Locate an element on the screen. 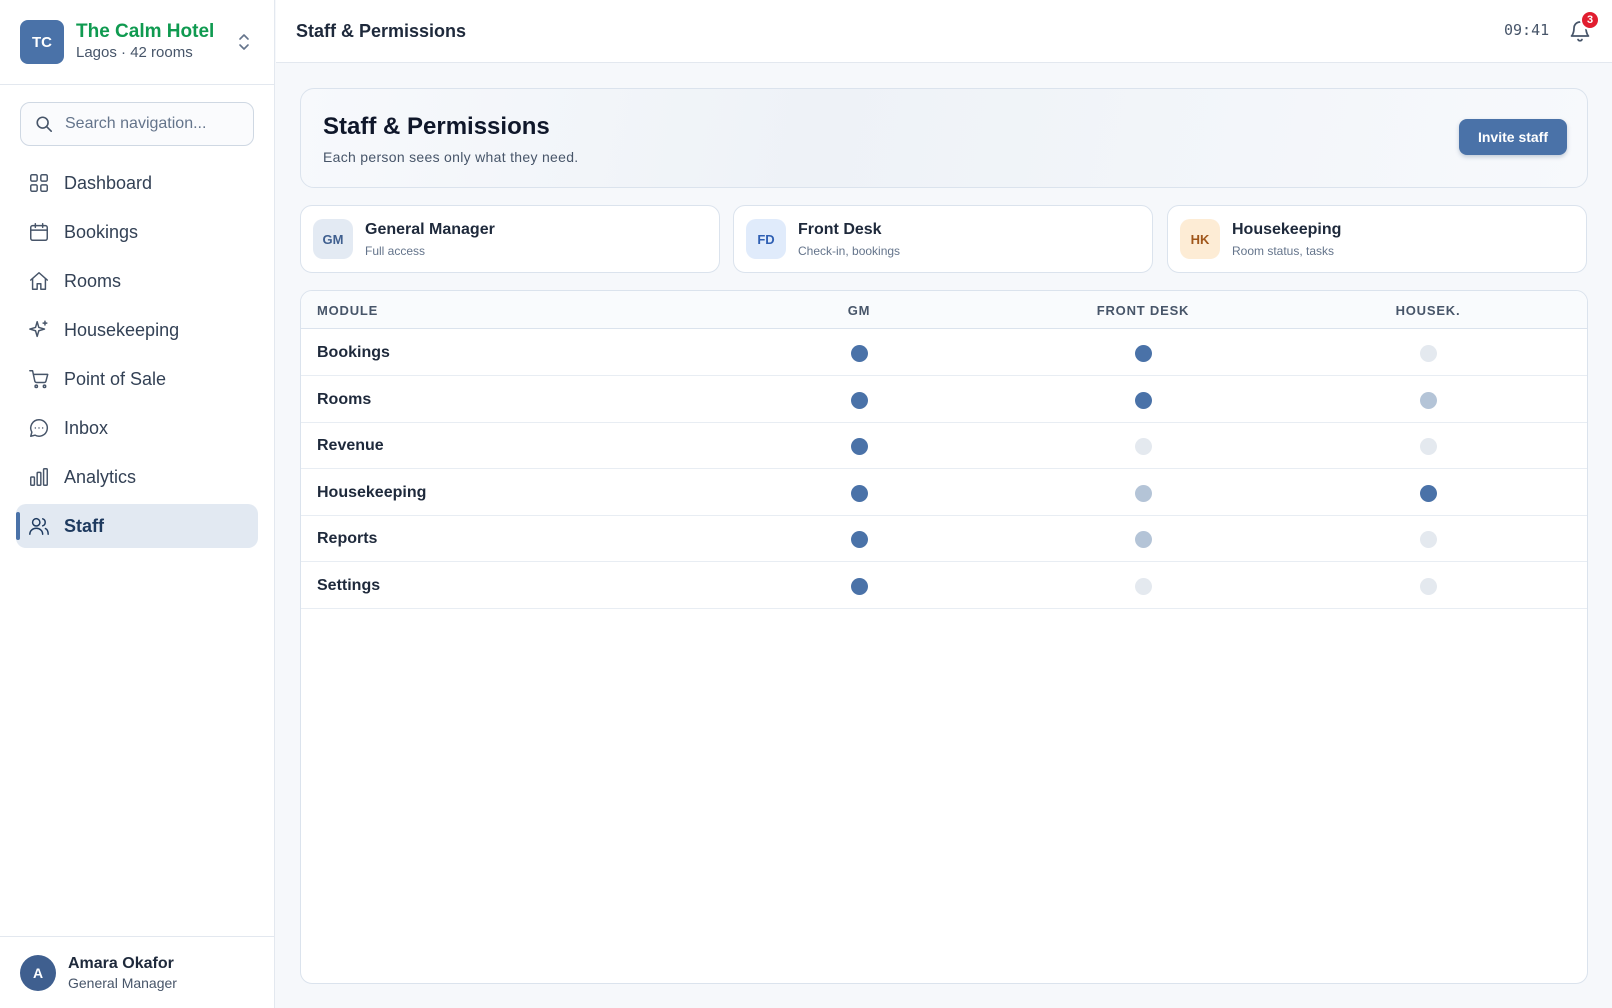  sidebar-item-analytics: Analytics is located at coordinates (137, 477).